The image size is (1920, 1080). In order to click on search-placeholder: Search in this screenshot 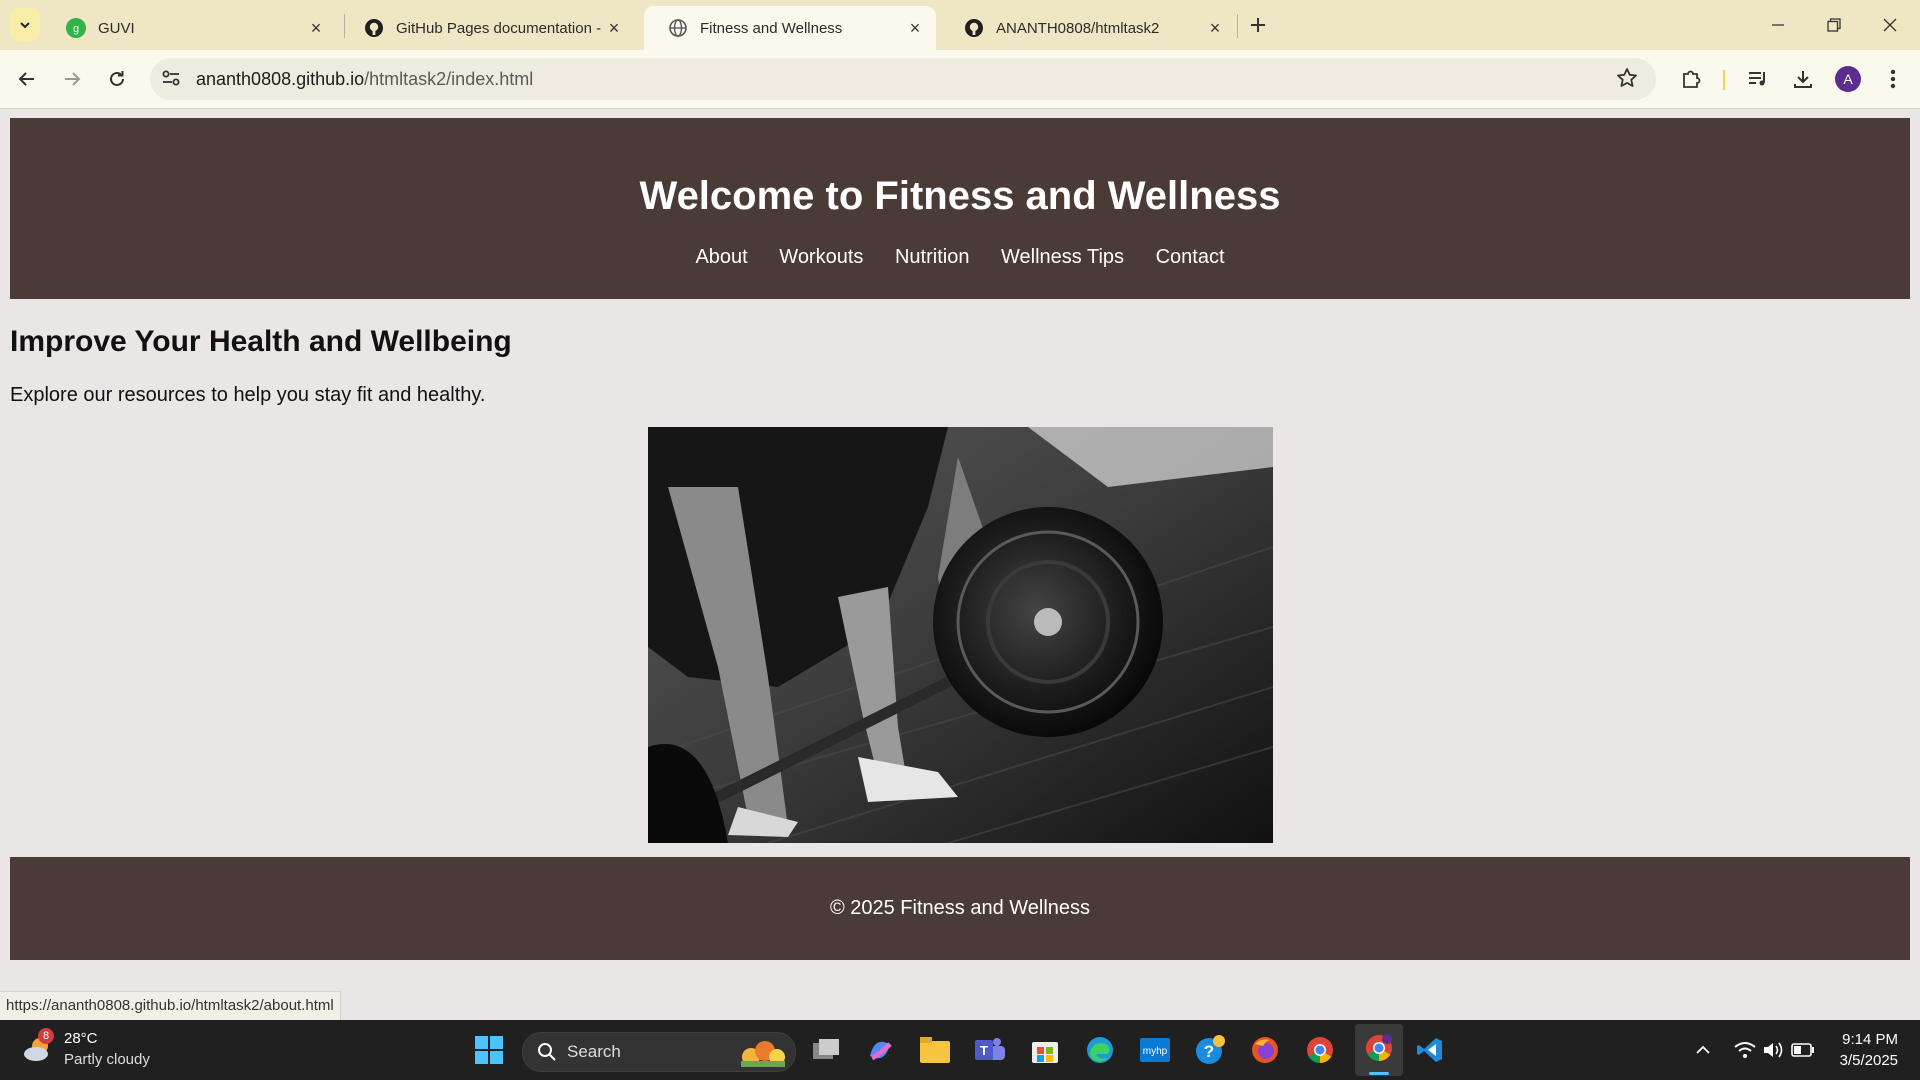, I will do `click(594, 1051)`.